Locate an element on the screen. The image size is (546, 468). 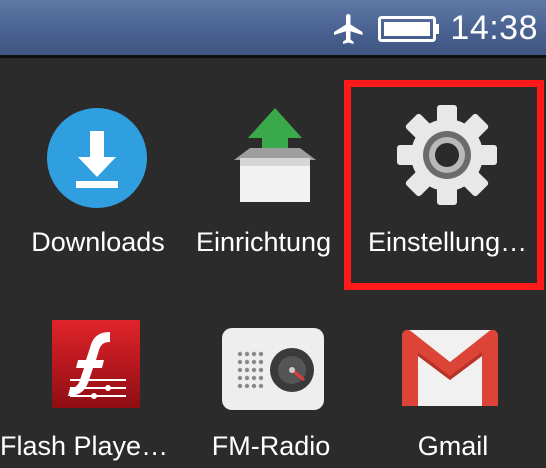
airplane-mode-icon is located at coordinates (348, 29).